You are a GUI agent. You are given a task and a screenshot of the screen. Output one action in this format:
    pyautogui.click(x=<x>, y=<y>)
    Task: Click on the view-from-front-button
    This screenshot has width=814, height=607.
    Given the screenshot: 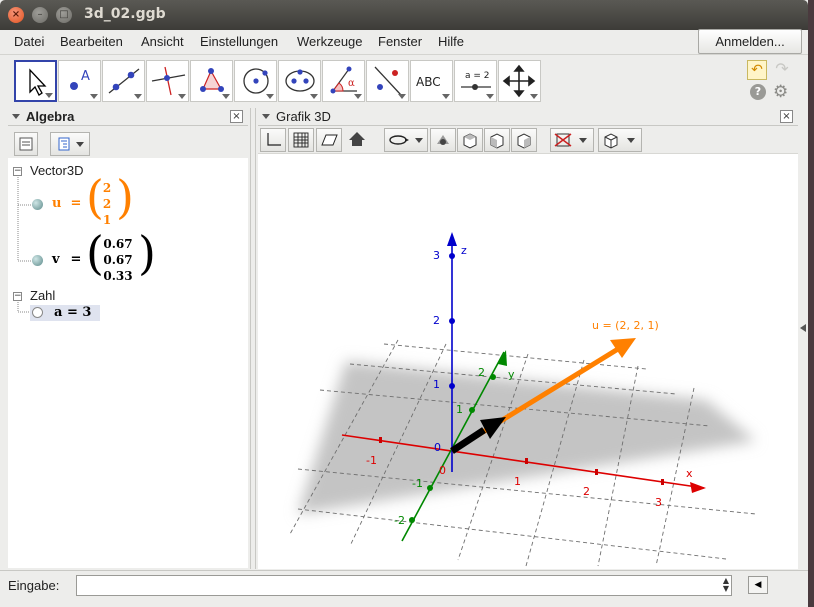 What is the action you would take?
    pyautogui.click(x=443, y=140)
    